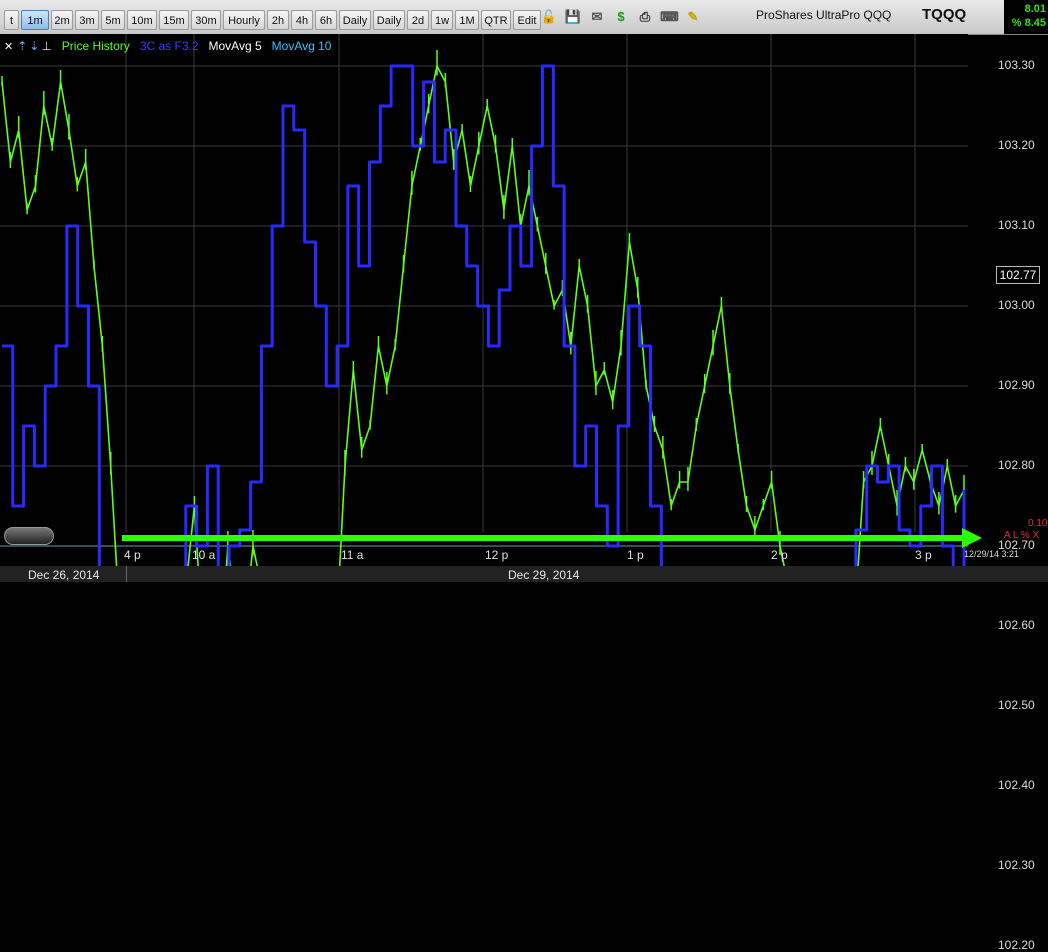  Describe the element at coordinates (527, 20) in the screenshot. I see `timeframe-button-18: Edit` at that location.